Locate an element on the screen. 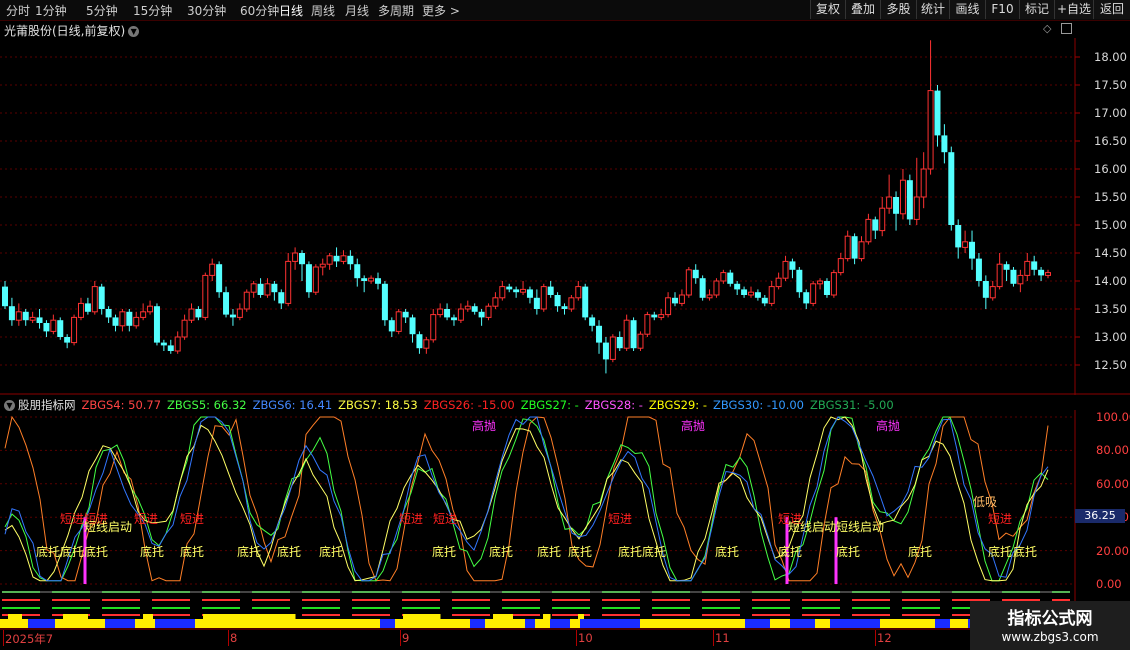 This screenshot has width=1130, height=650. back-button: 返回 is located at coordinates (1111, 9).